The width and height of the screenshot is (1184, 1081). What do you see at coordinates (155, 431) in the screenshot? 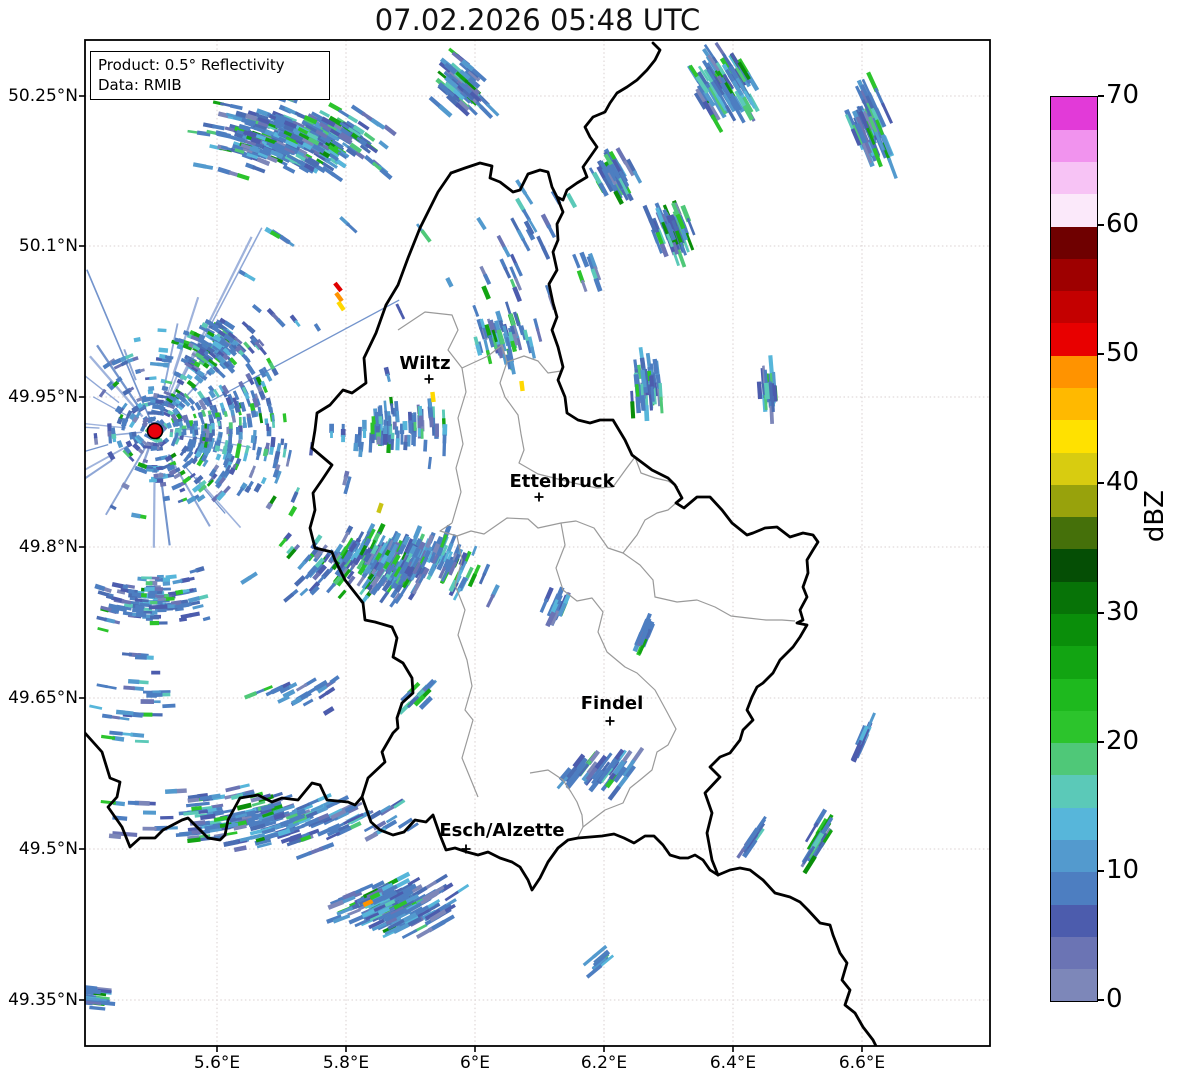
I see `radar-site-marker` at bounding box center [155, 431].